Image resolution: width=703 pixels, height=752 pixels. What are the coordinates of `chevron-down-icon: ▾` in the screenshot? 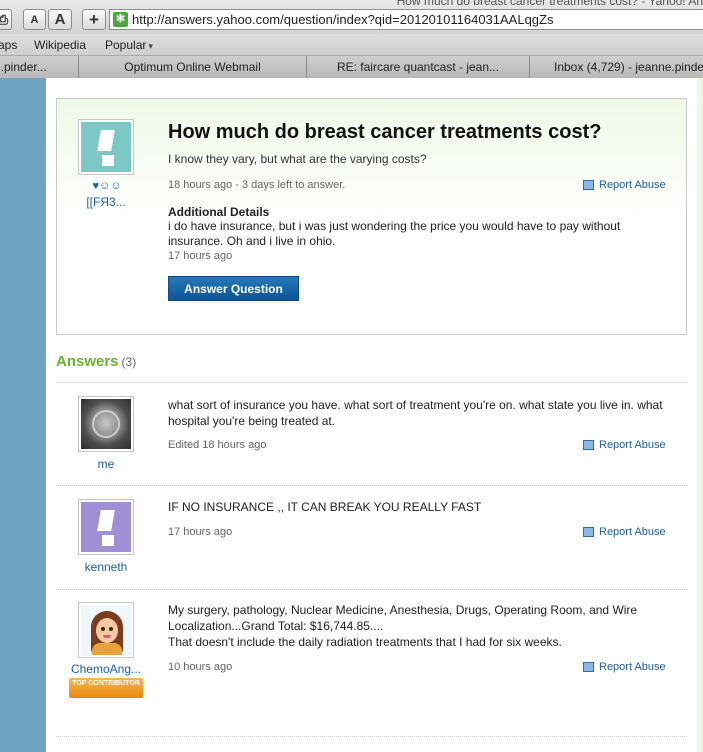 It's located at (150, 46).